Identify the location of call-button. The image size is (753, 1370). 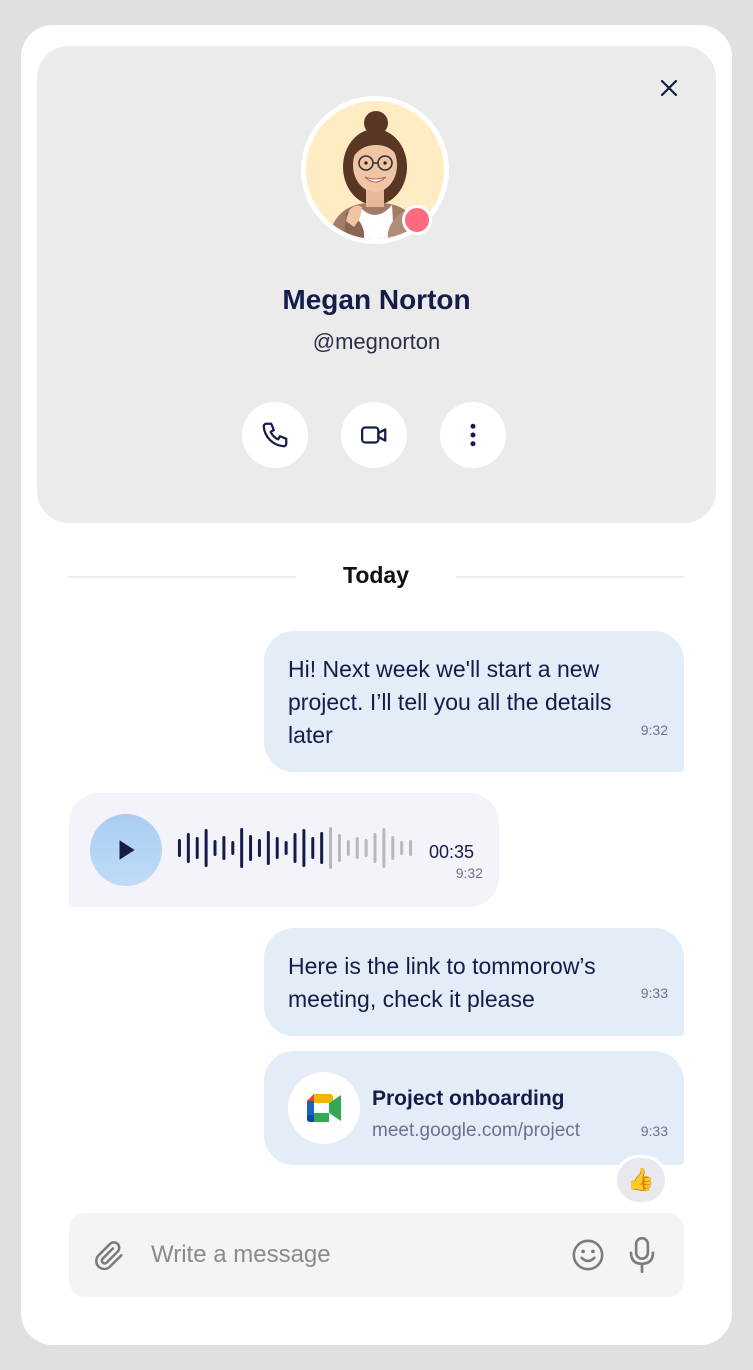
(275, 435).